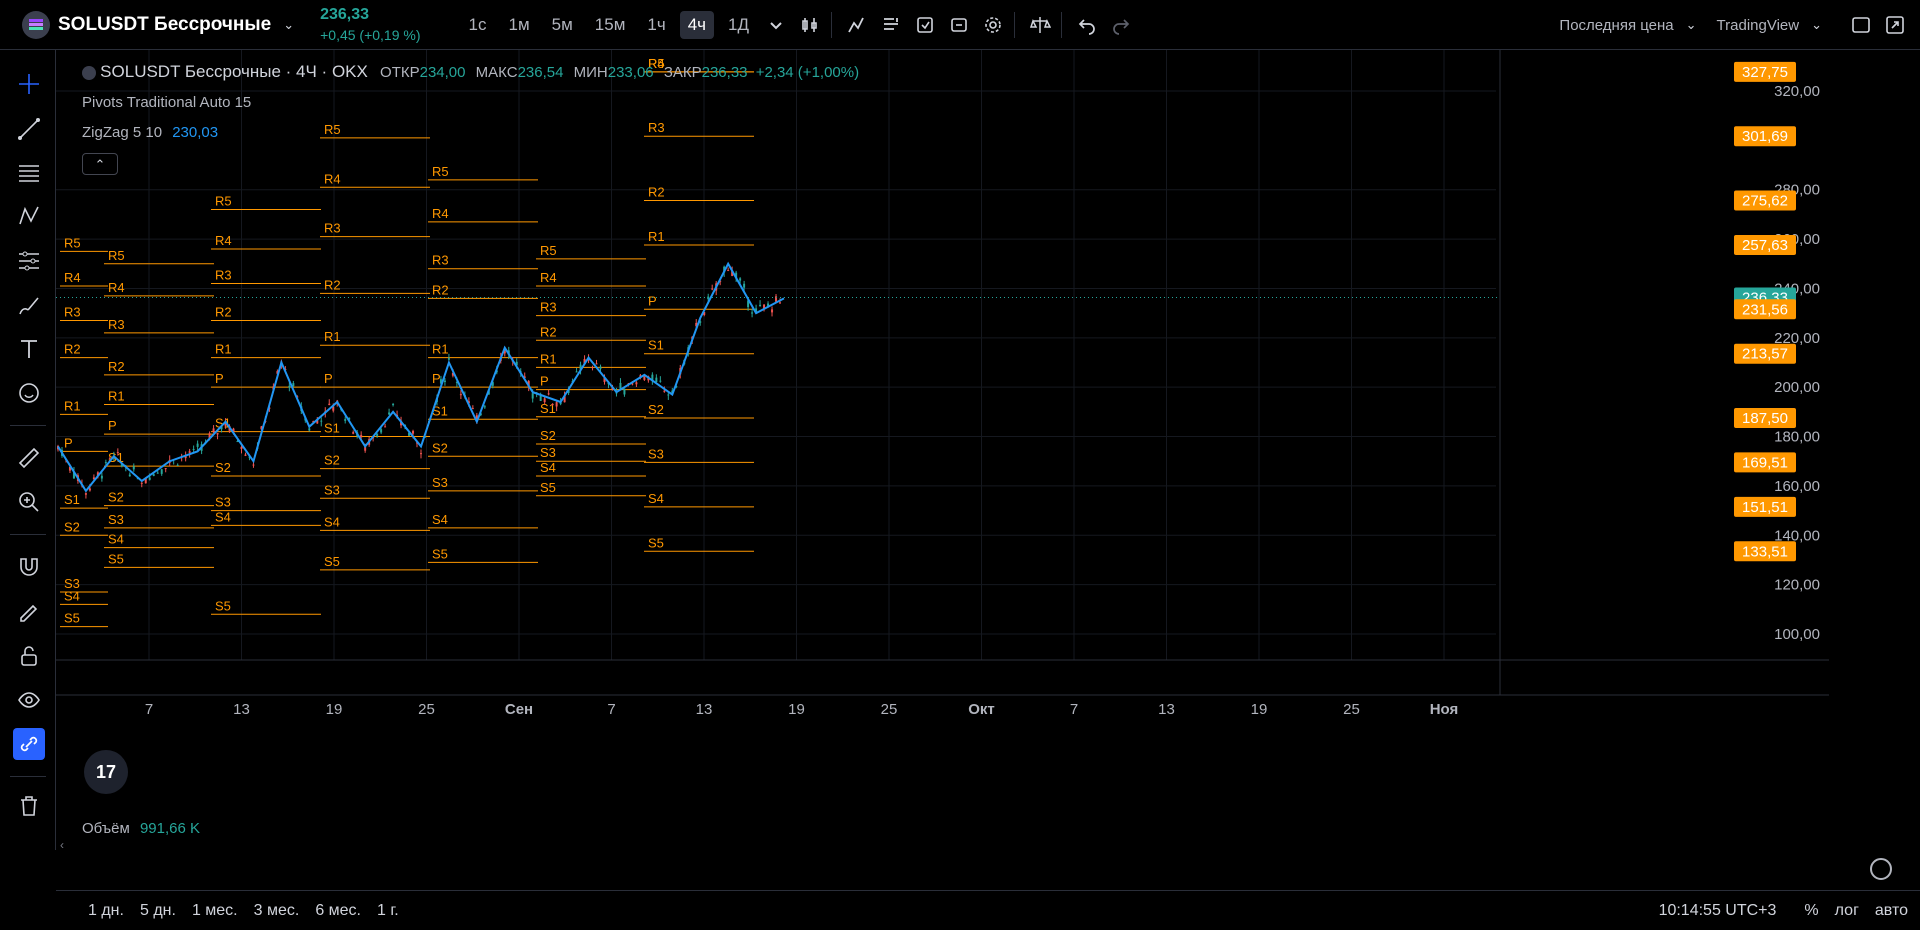 This screenshot has width=1920, height=930. Describe the element at coordinates (1765, 507) in the screenshot. I see `price-badge-label: 151,51` at that location.